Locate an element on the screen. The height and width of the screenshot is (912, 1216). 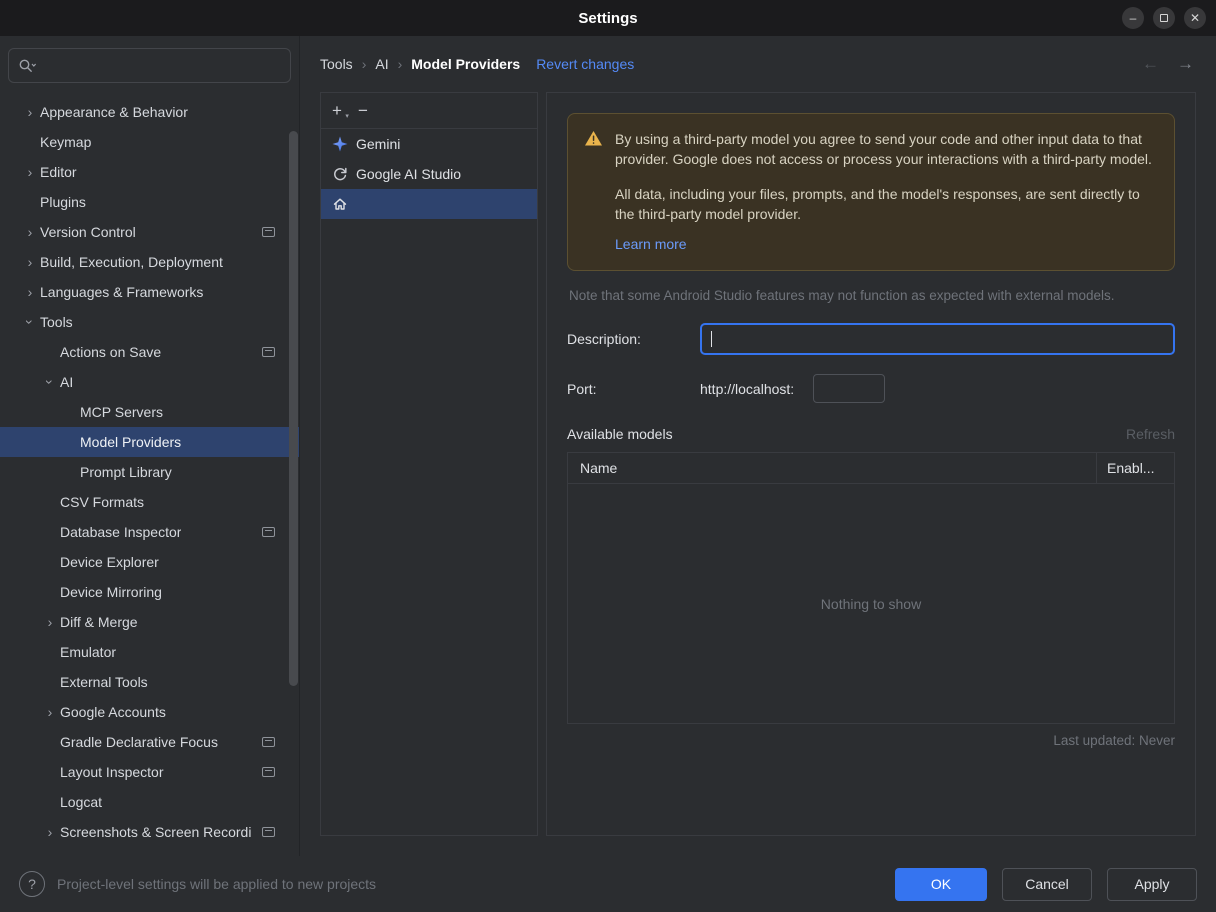
models-table-body: Nothing to show is located at coordinates (871, 603).